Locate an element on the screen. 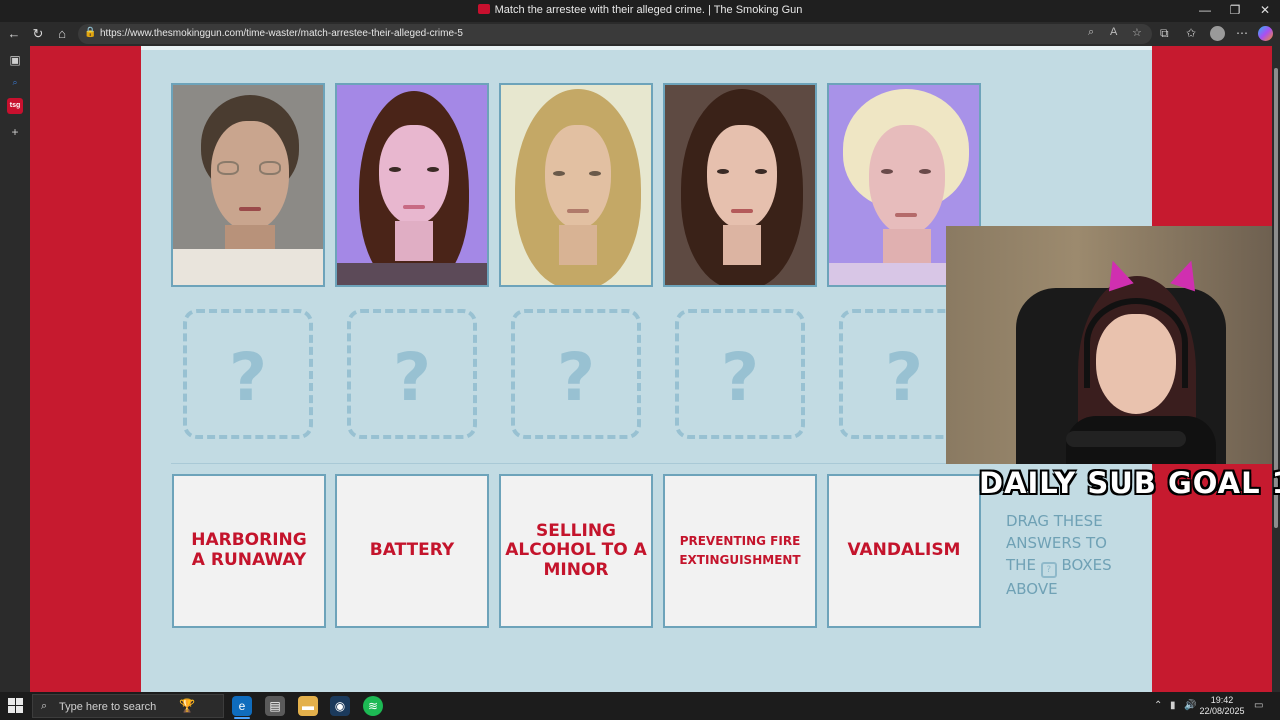  favorite-star-icon: ☆ is located at coordinates (1137, 32).